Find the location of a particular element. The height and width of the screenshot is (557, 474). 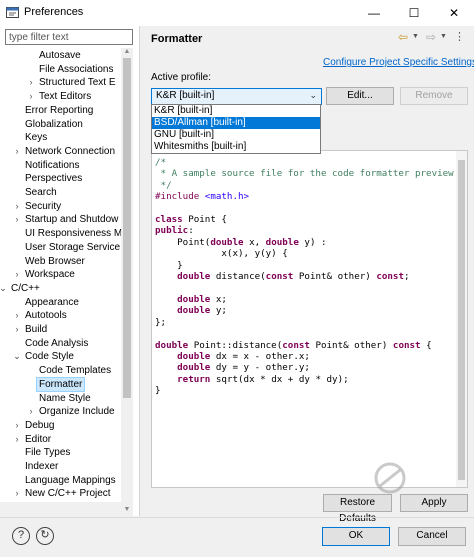

tree-item-label: Editor is located at coordinates (38, 439).